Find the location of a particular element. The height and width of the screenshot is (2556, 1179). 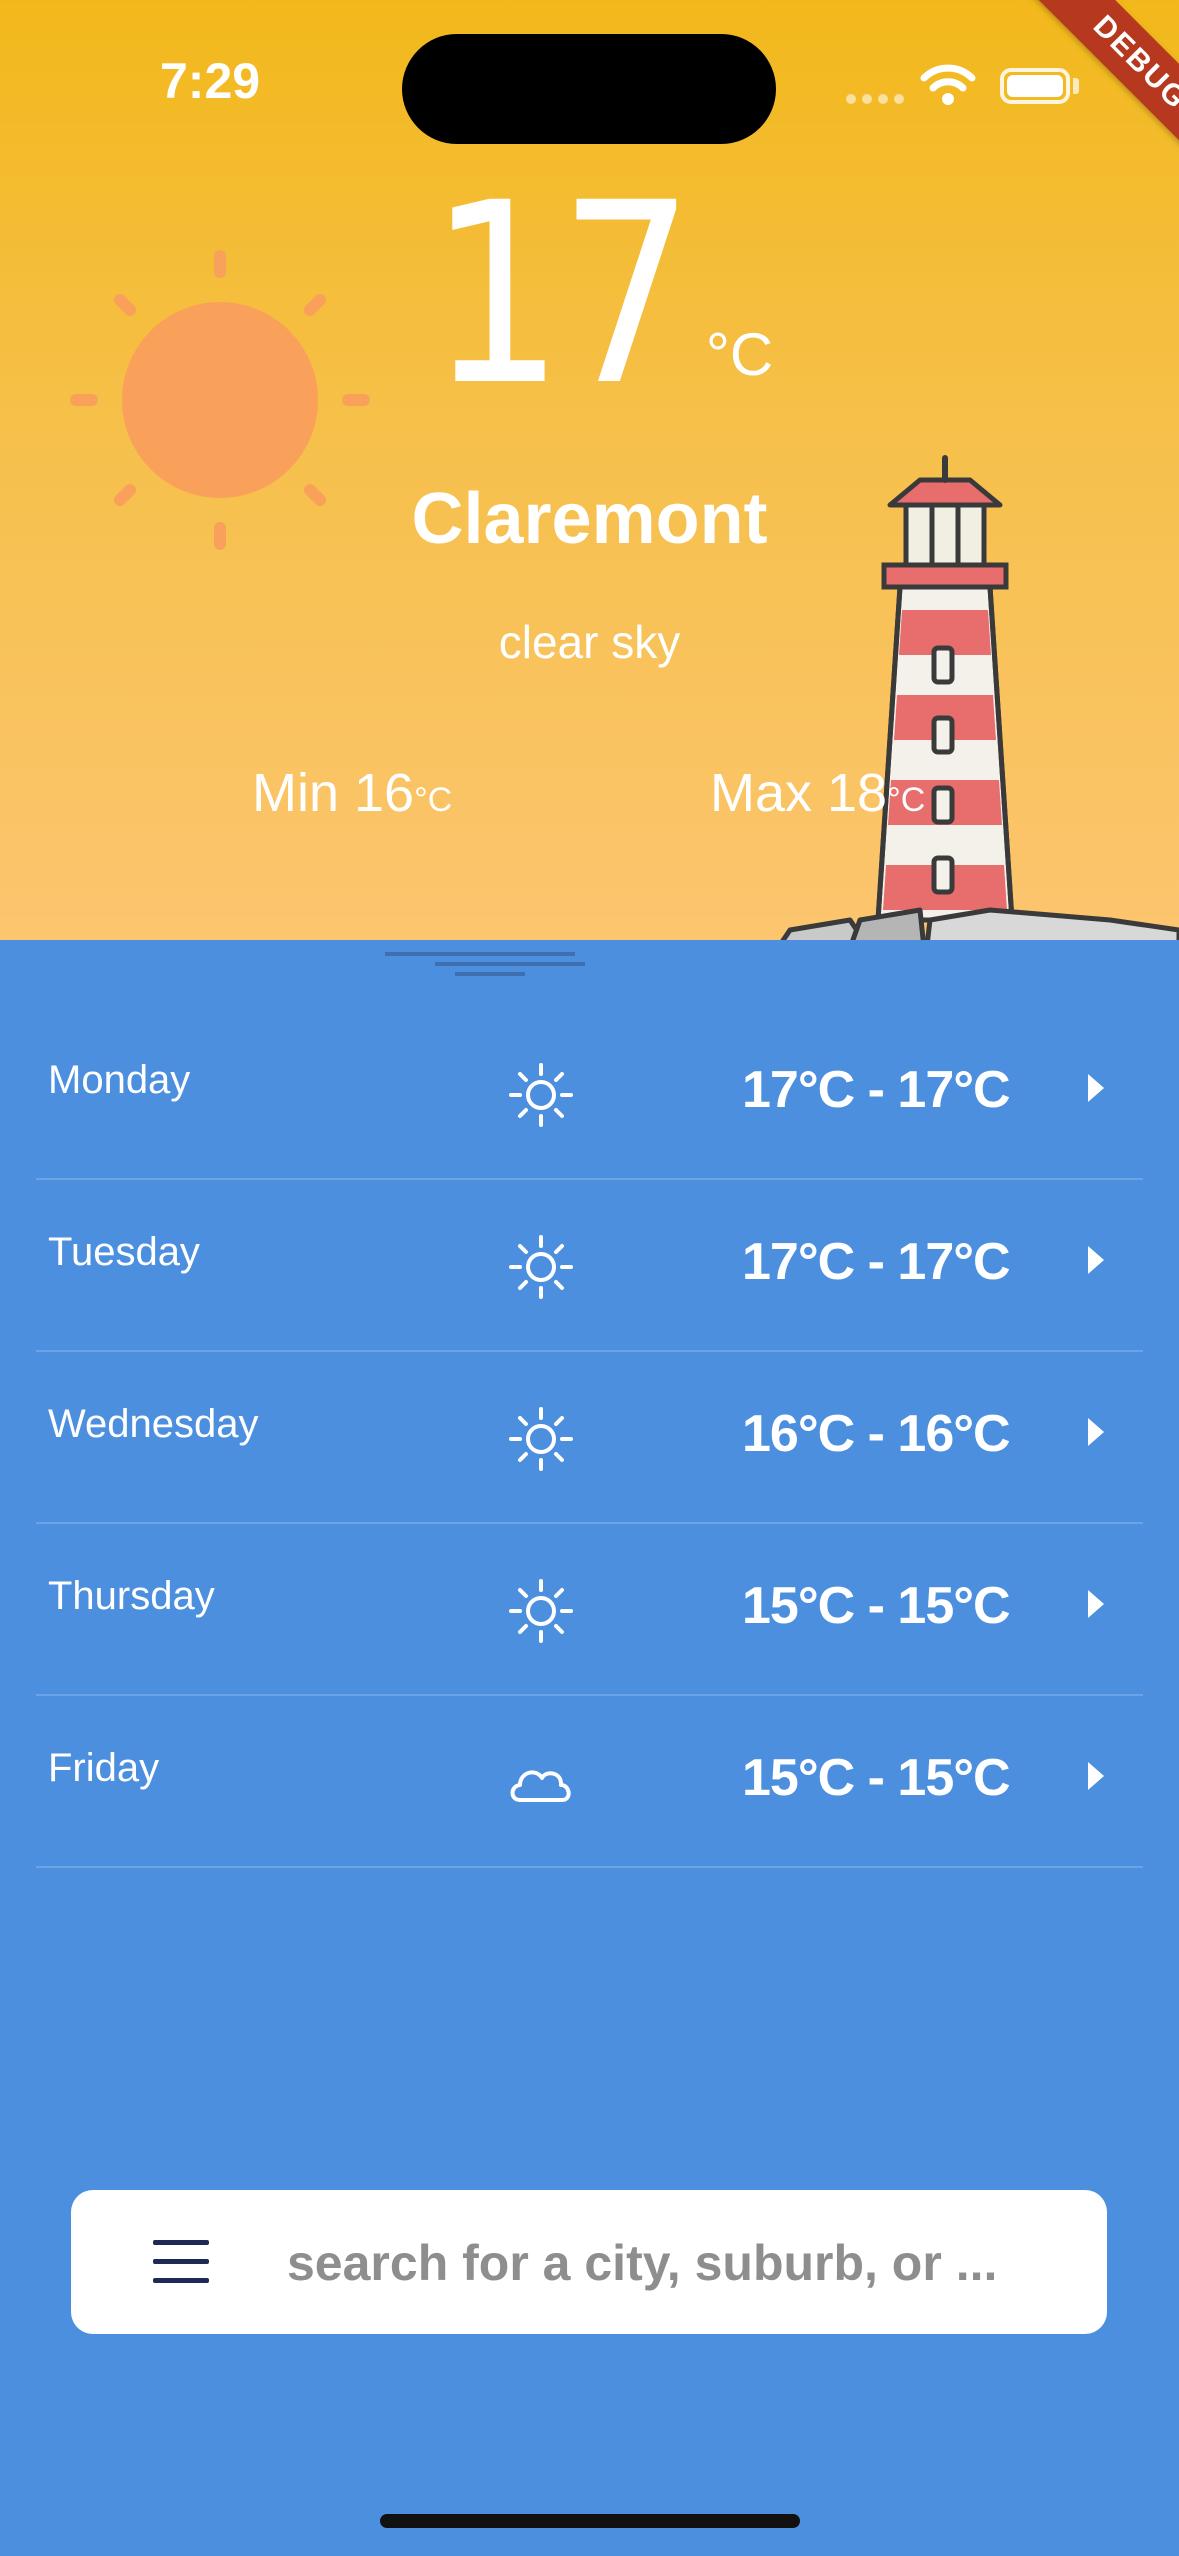

forecast-row-thursday: Thursday 15°C - 15°C is located at coordinates (589, 1610).